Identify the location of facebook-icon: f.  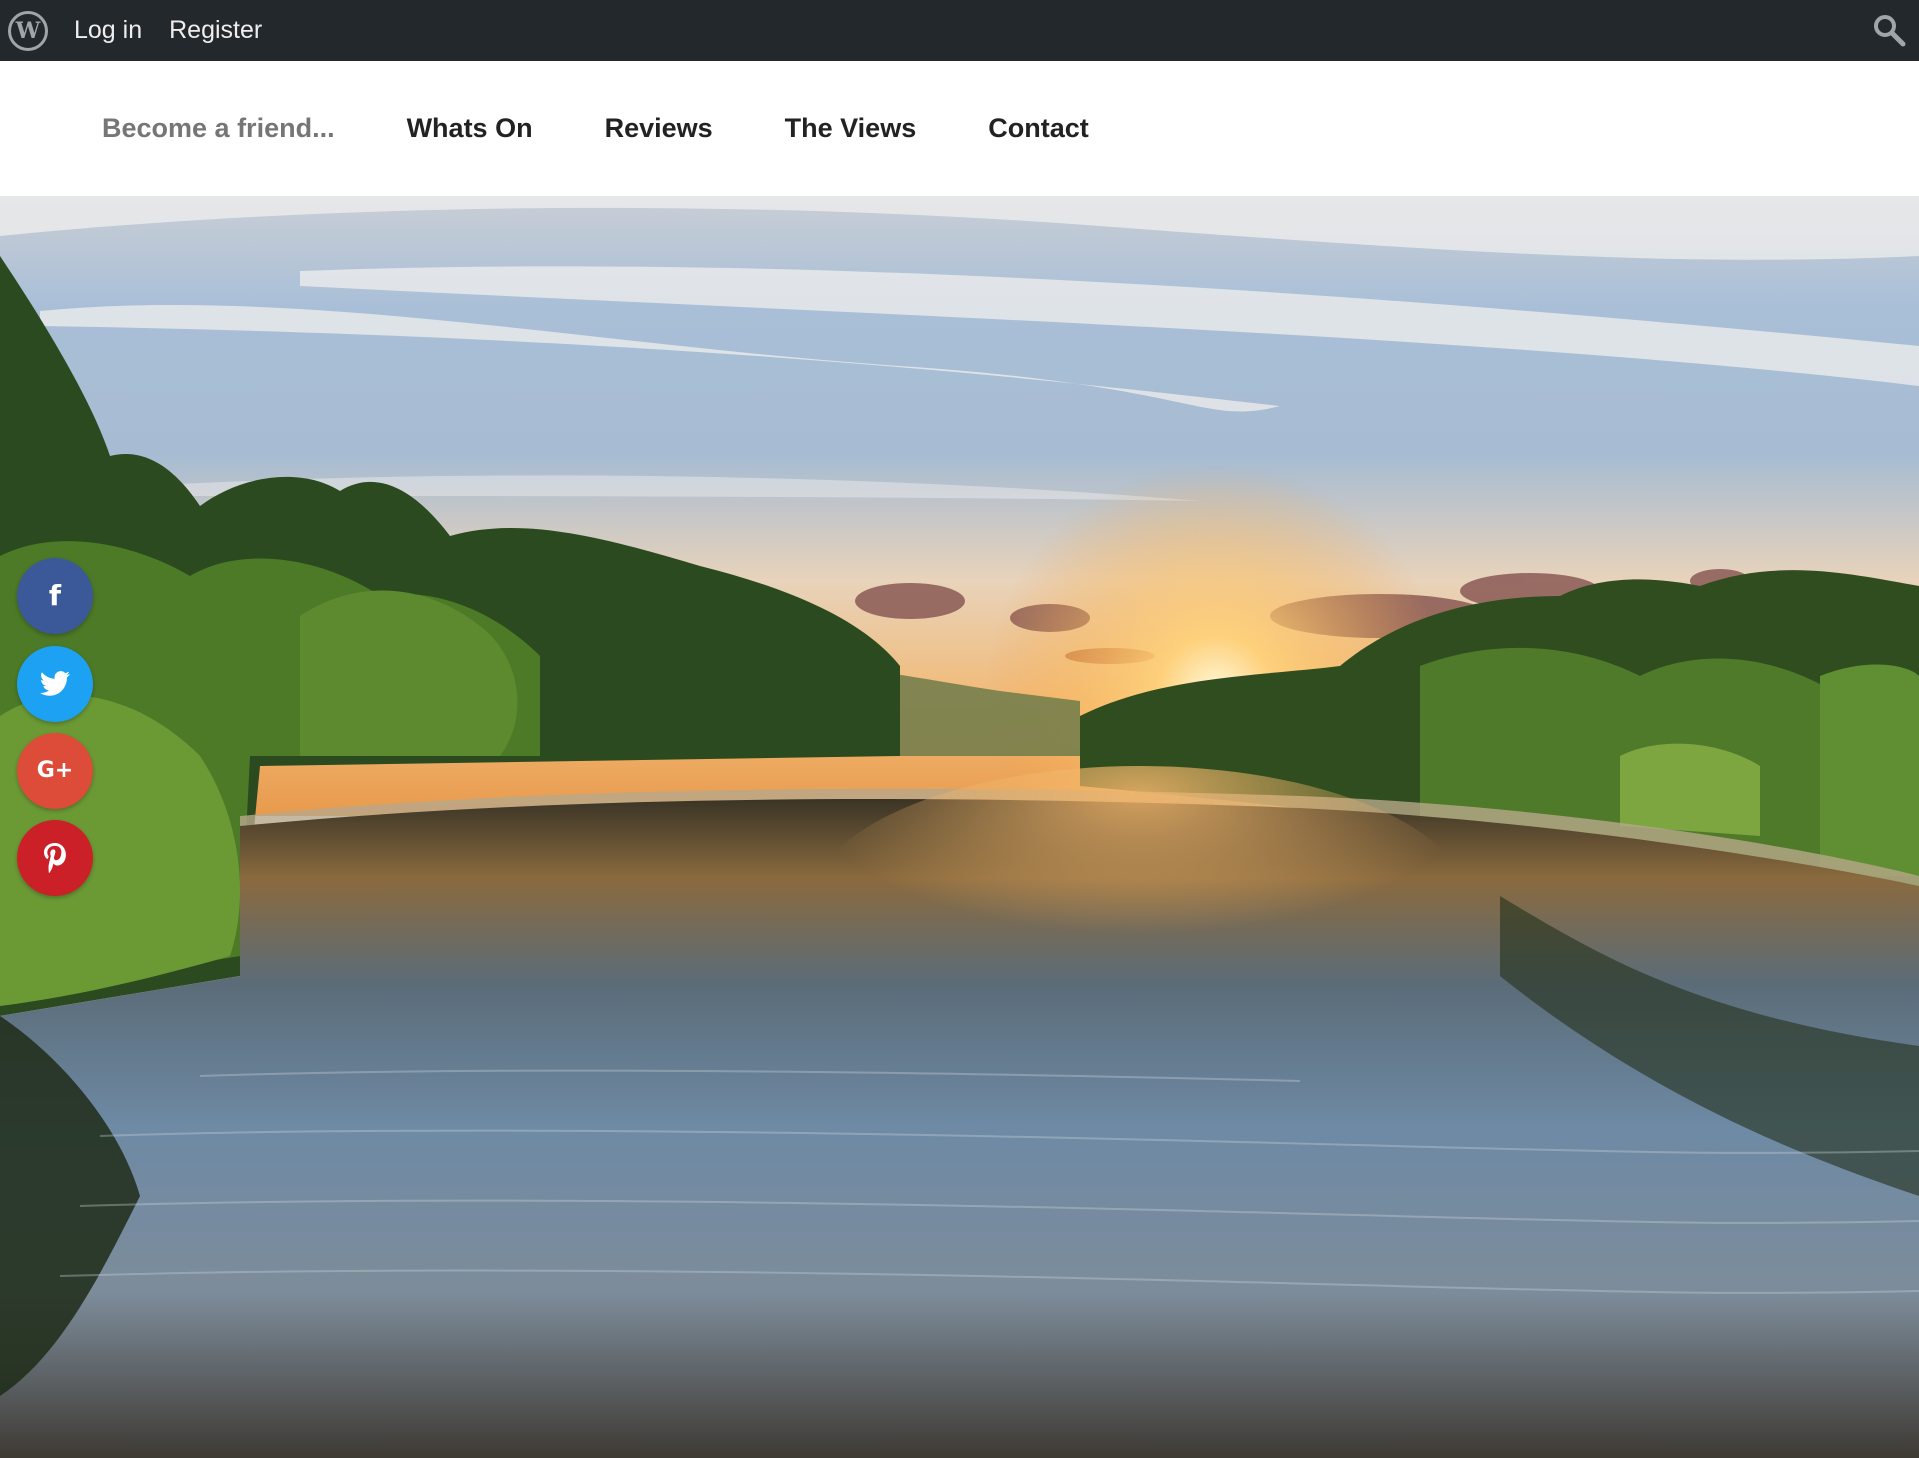
(55, 595).